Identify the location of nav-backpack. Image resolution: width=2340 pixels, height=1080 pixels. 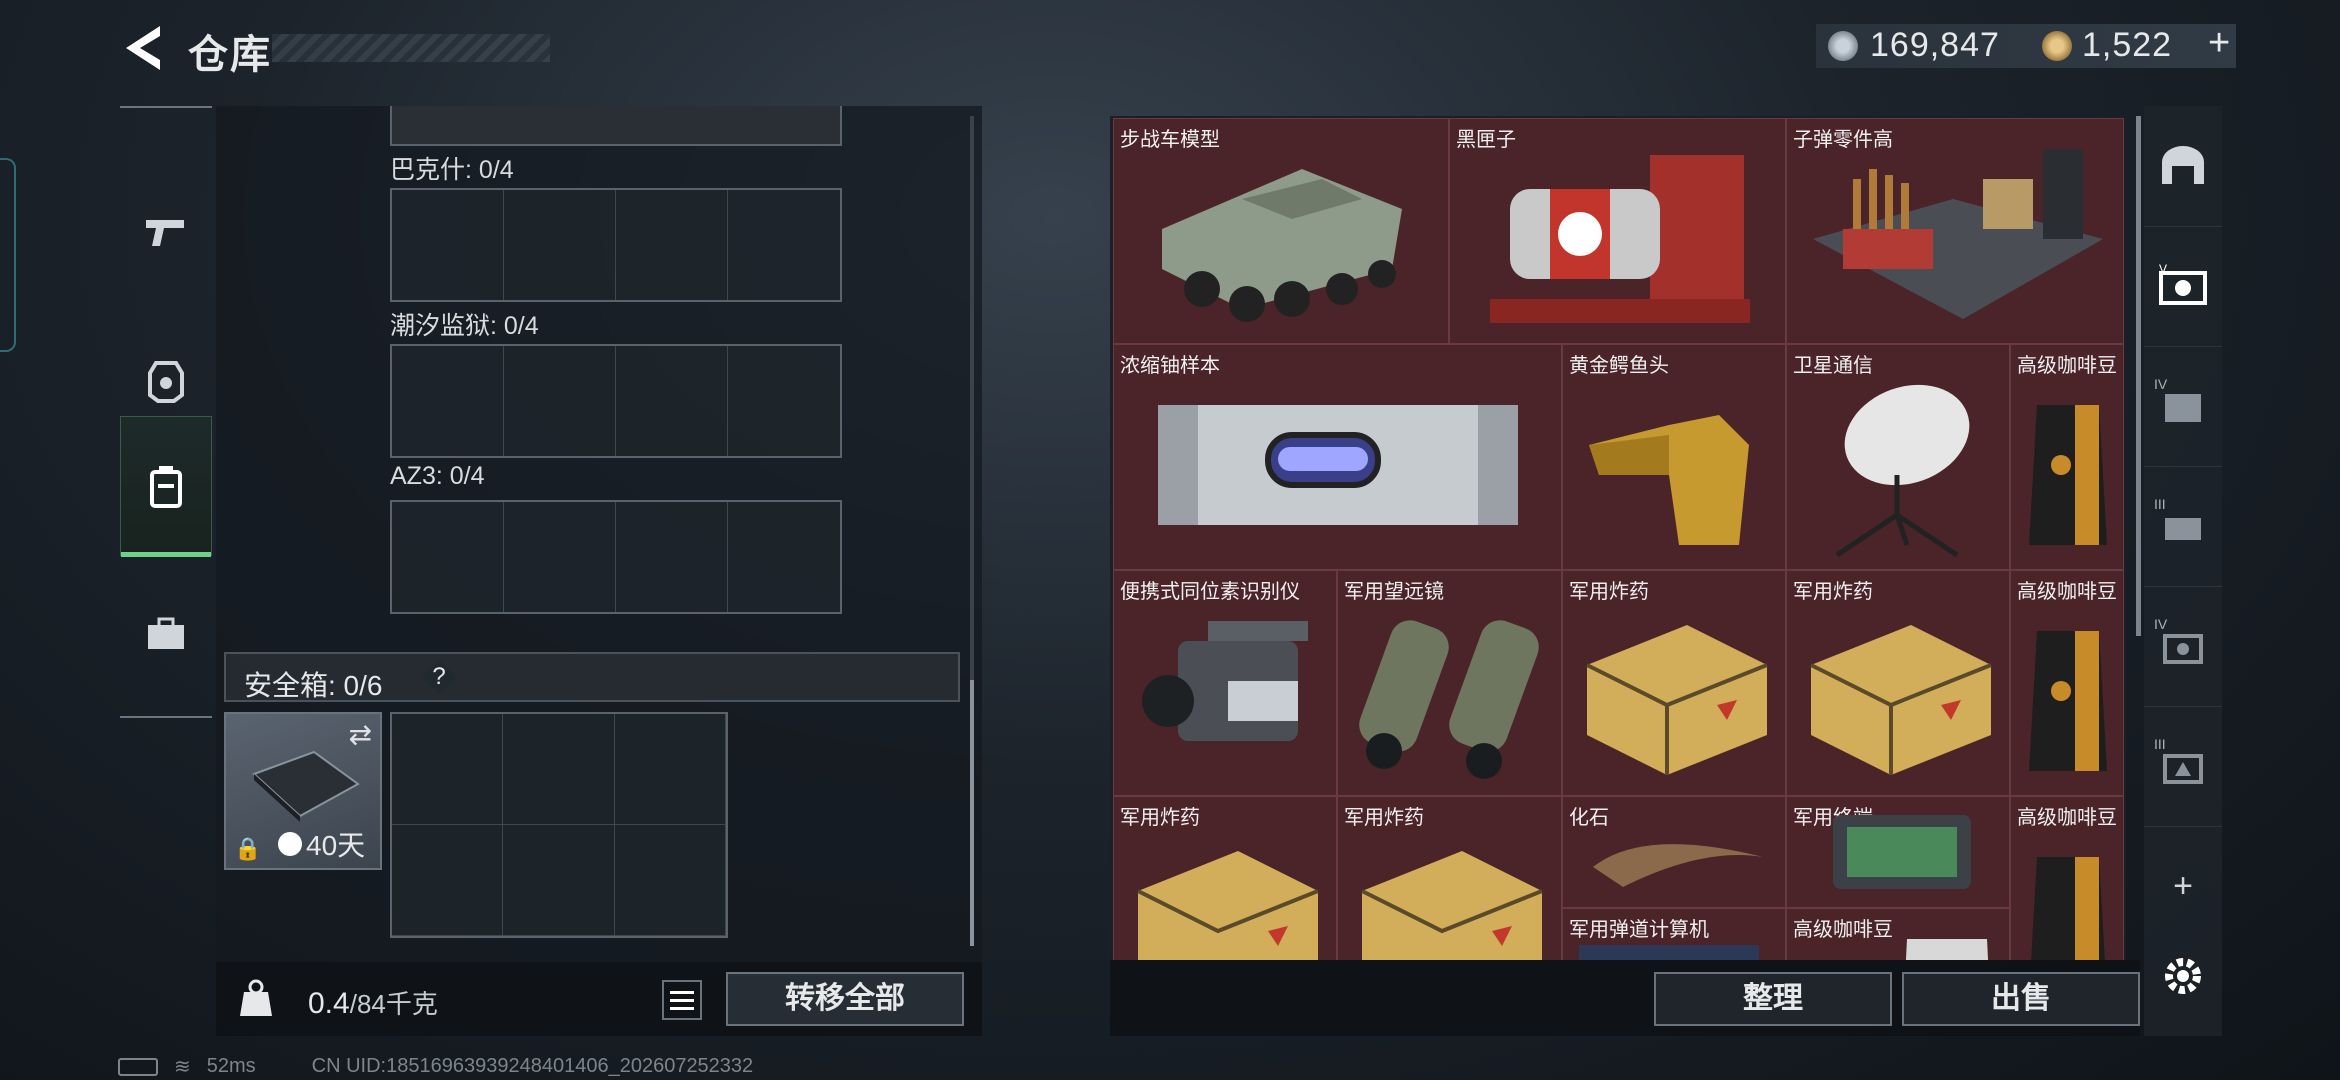
(166, 486).